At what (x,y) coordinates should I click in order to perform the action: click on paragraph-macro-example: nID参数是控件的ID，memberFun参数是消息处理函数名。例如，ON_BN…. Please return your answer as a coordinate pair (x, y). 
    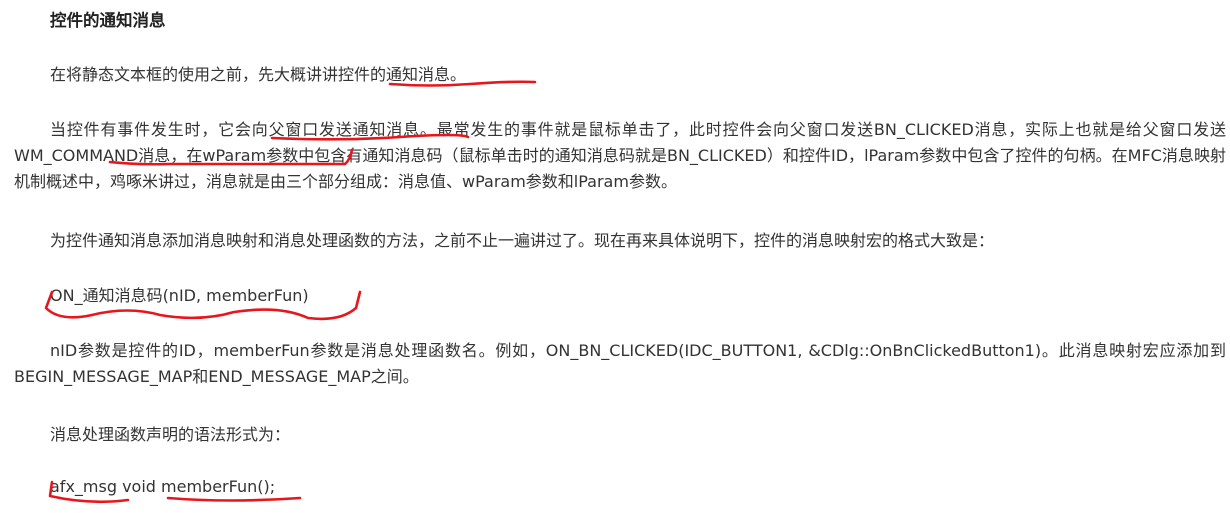
    Looking at the image, I should click on (620, 363).